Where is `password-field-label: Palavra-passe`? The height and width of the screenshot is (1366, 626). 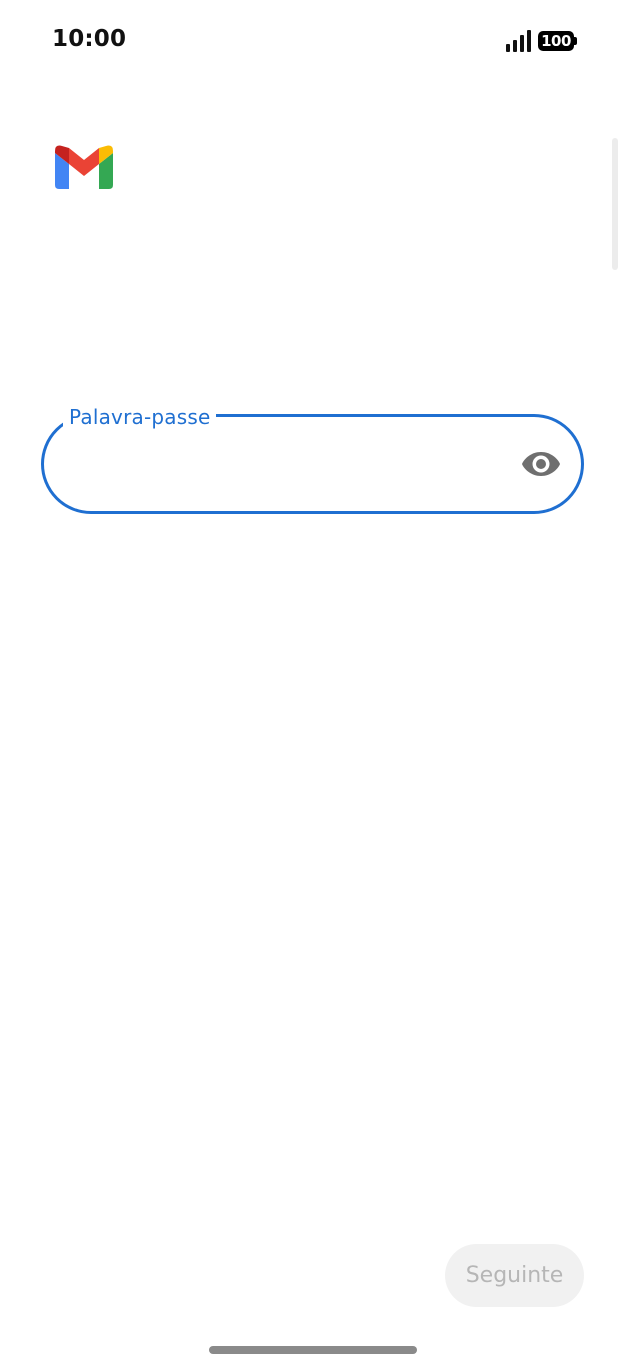 password-field-label: Palavra-passe is located at coordinates (140, 417).